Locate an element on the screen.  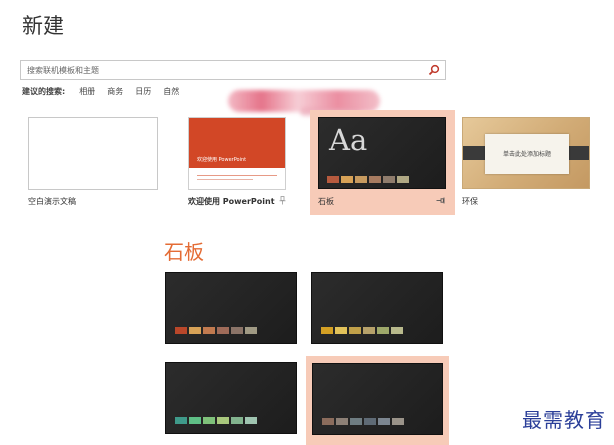
suggestion-link-calendar: 日历 is located at coordinates (143, 91).